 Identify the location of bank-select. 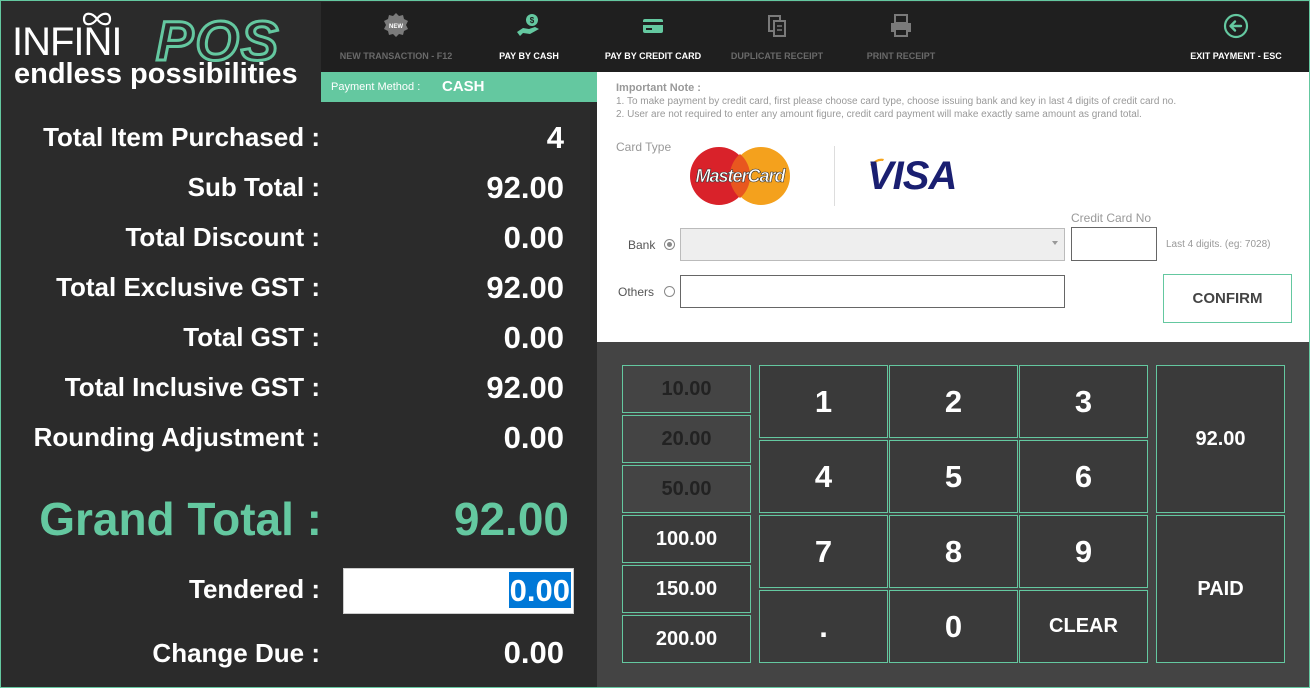
(872, 244).